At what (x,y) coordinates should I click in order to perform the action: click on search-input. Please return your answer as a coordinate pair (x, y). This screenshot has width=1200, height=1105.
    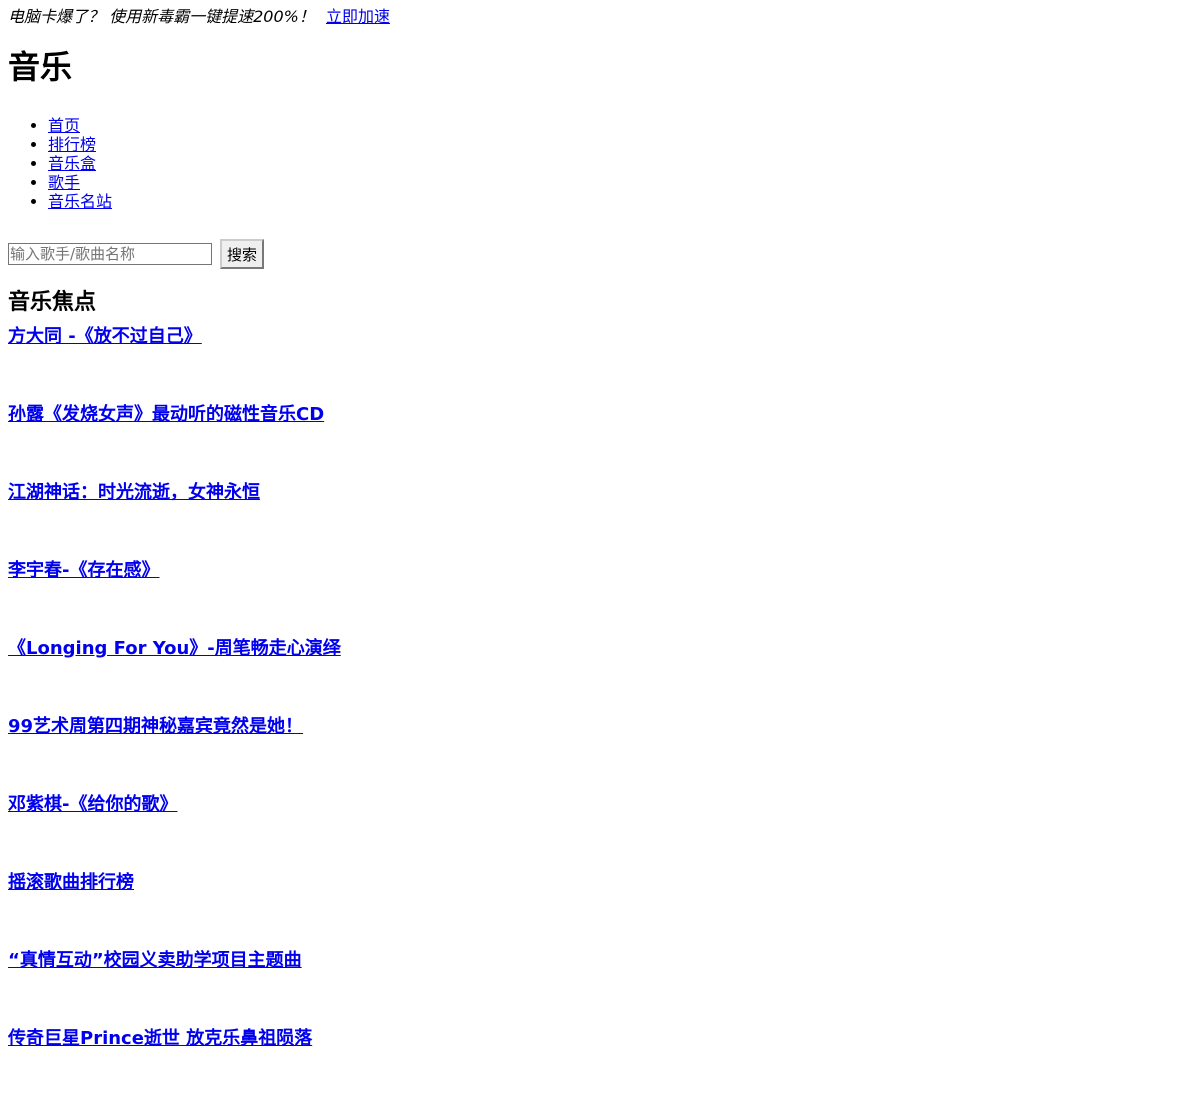
    Looking at the image, I should click on (110, 254).